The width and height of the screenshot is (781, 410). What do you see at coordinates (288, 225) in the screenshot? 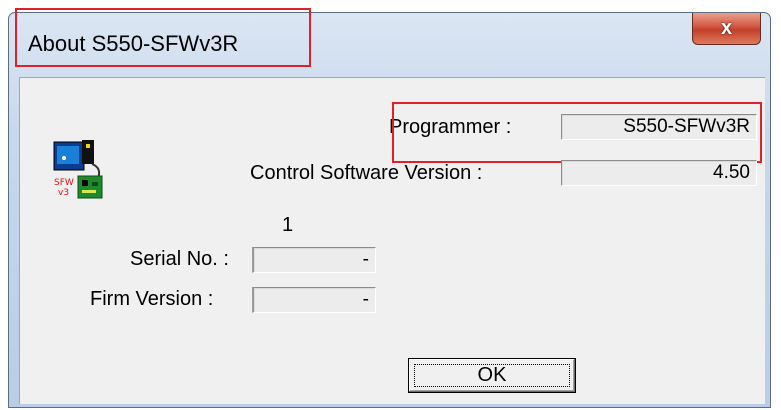
I see `count-text: 1` at bounding box center [288, 225].